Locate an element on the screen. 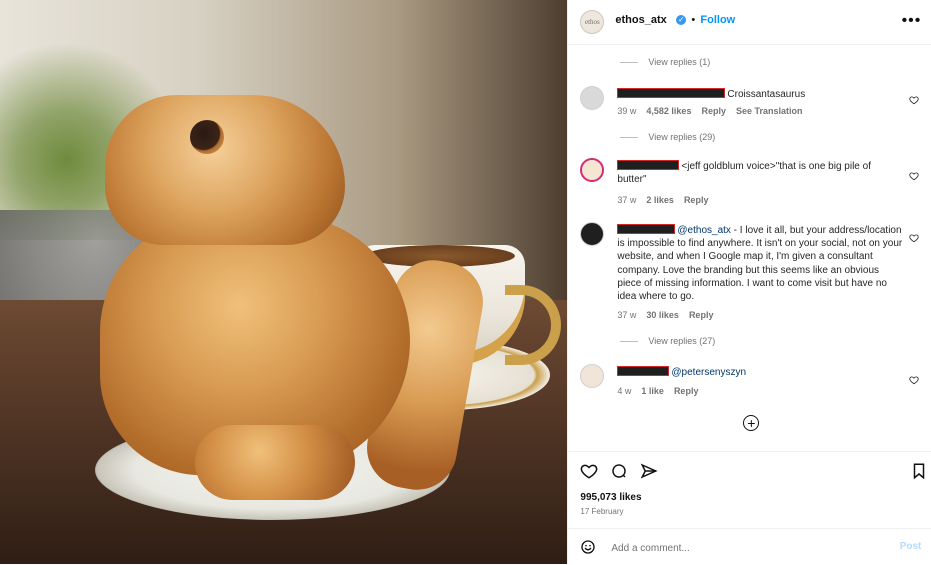  comment-likes: 2 likes is located at coordinates (660, 200).